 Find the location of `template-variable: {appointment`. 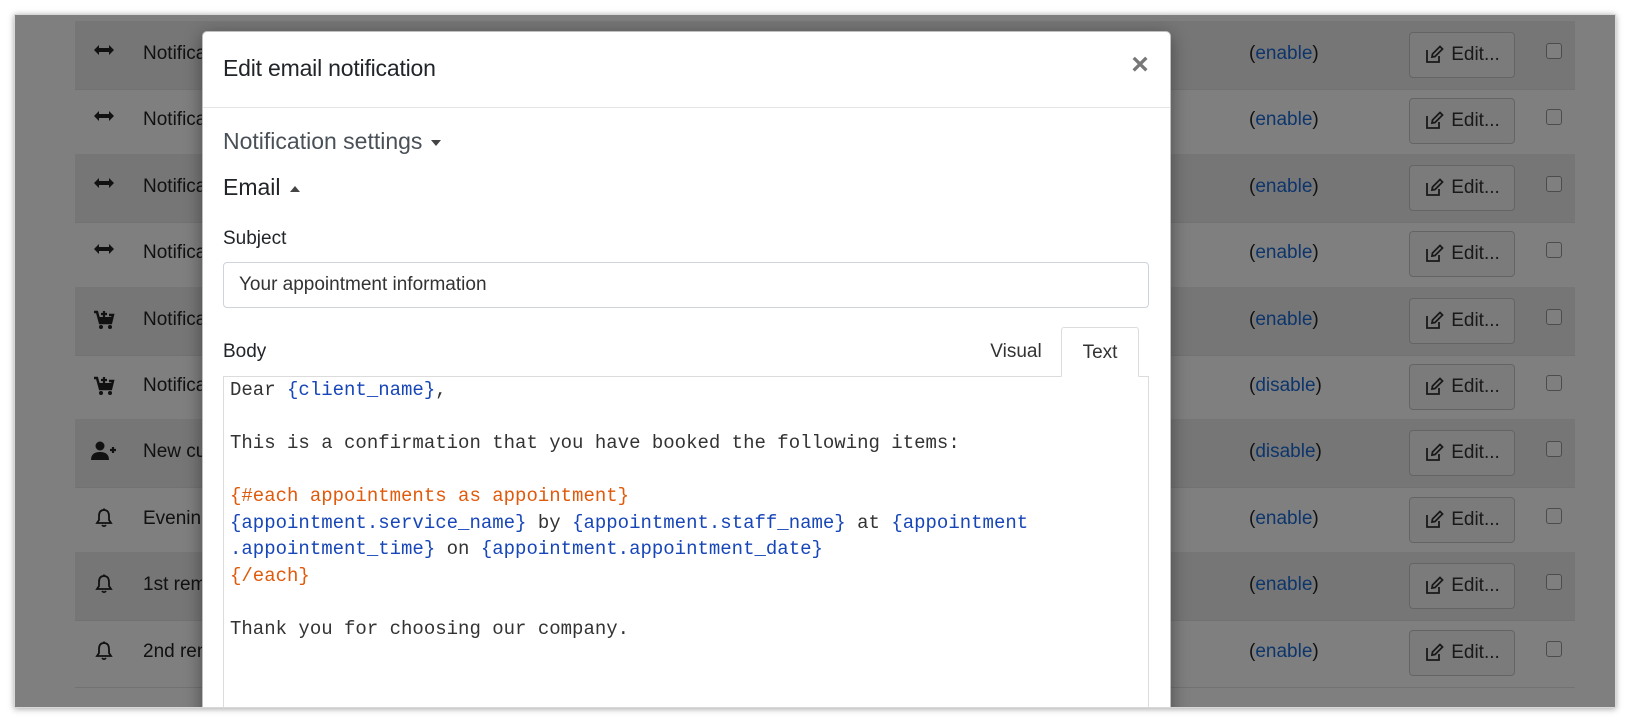

template-variable: {appointment is located at coordinates (960, 522).